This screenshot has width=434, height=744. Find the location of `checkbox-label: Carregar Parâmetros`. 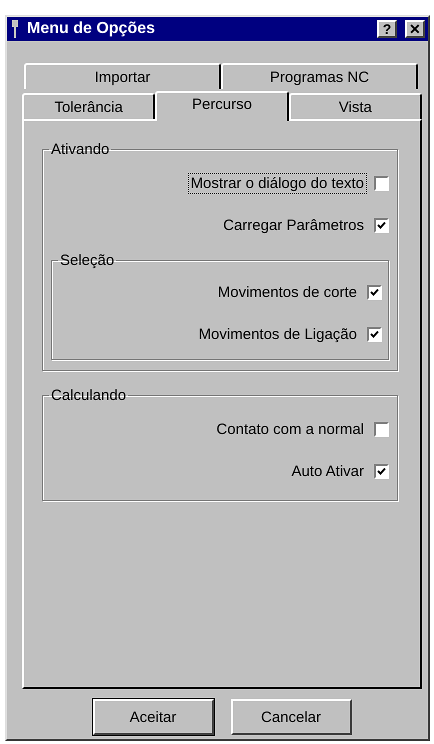

checkbox-label: Carregar Parâmetros is located at coordinates (293, 225).